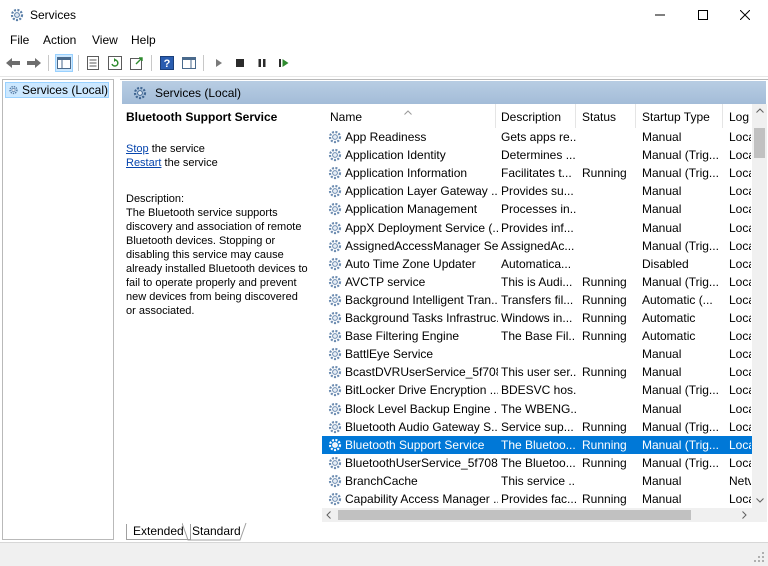 This screenshot has width=768, height=566. Describe the element at coordinates (759, 143) in the screenshot. I see `vertical-scroll-thumb` at that location.